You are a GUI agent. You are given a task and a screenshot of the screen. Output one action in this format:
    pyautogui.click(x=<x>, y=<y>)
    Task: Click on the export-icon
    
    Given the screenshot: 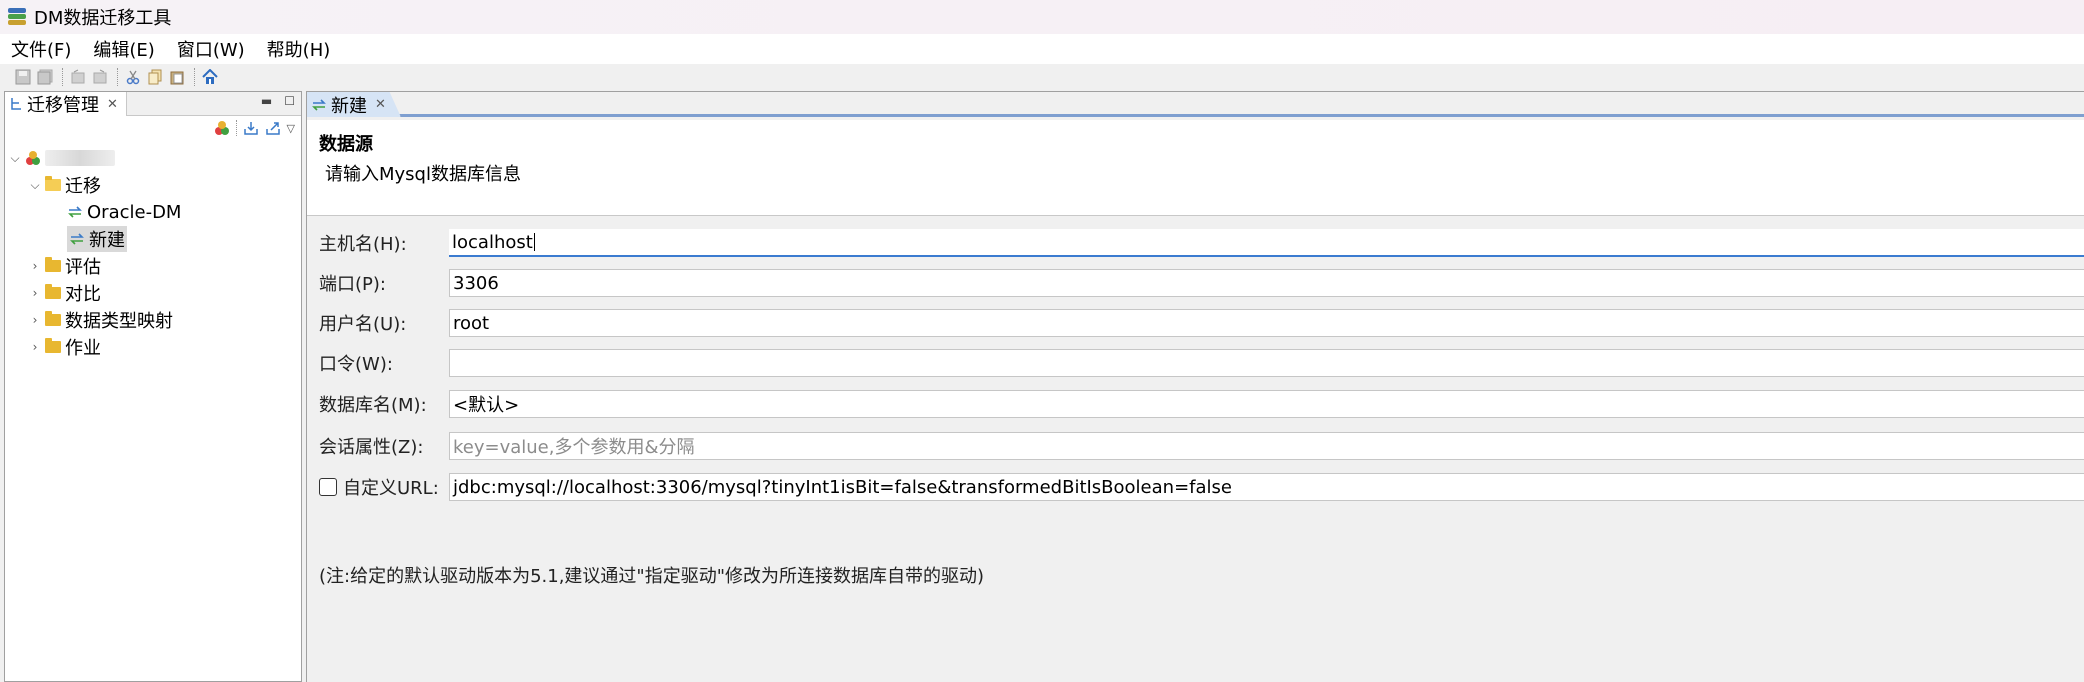 What is the action you would take?
    pyautogui.click(x=273, y=128)
    